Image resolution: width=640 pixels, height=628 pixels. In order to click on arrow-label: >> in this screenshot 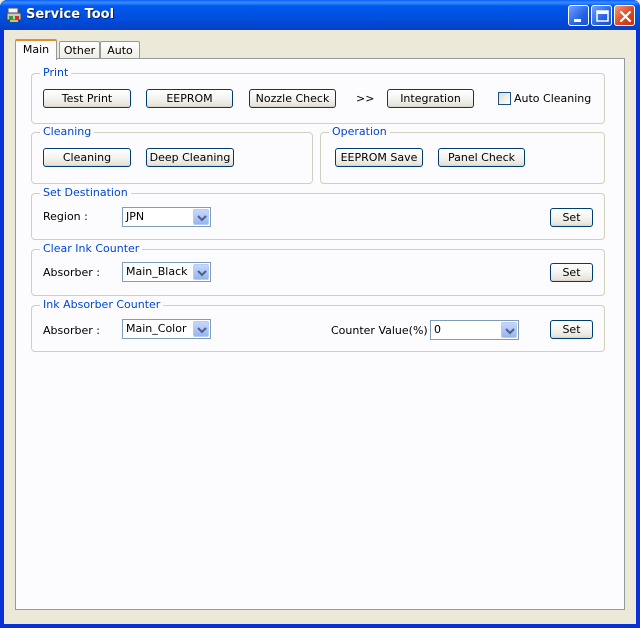, I will do `click(365, 98)`.